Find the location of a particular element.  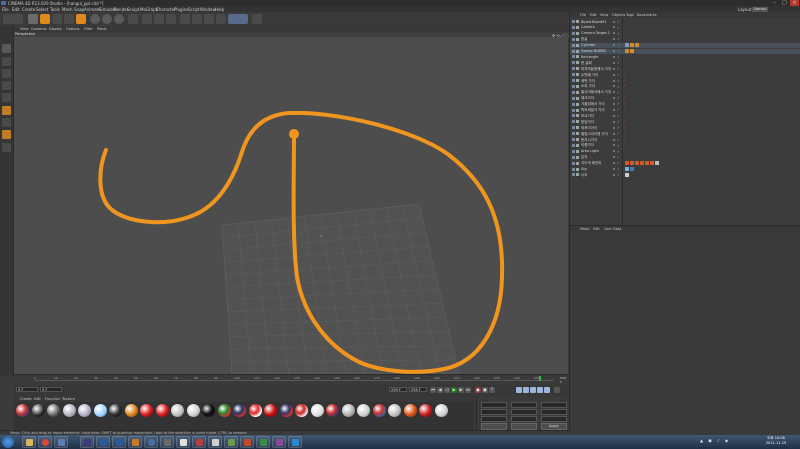

nurbs-icon is located at coordinates (209, 19).